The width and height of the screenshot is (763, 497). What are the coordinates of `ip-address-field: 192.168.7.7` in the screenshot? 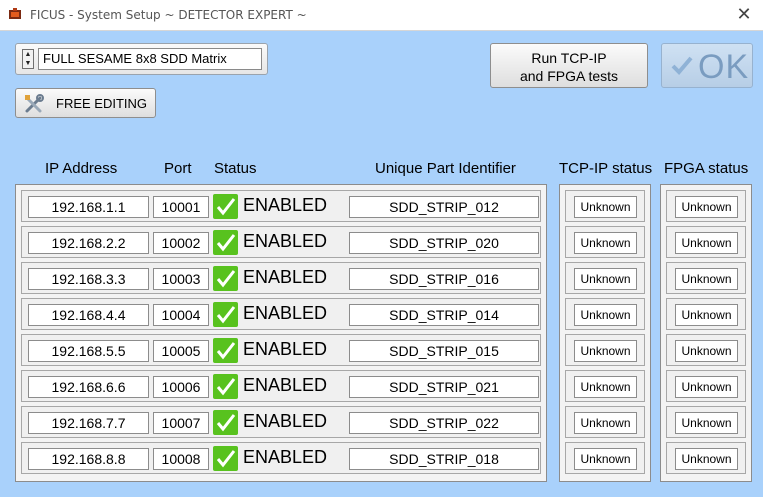 It's located at (88, 423).